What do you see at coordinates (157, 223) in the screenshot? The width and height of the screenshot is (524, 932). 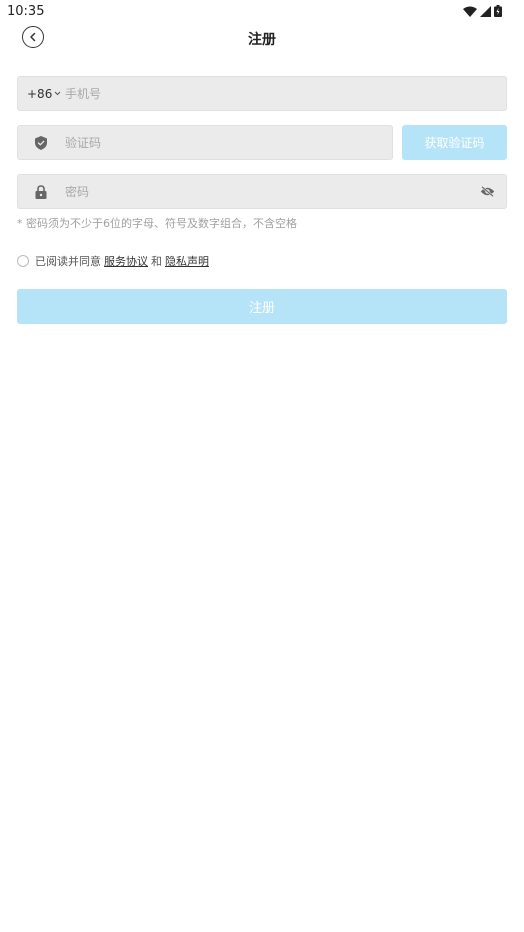 I see `password-hint: * 密码须为不少于6位的字母、符号及数字组合，不含空格` at bounding box center [157, 223].